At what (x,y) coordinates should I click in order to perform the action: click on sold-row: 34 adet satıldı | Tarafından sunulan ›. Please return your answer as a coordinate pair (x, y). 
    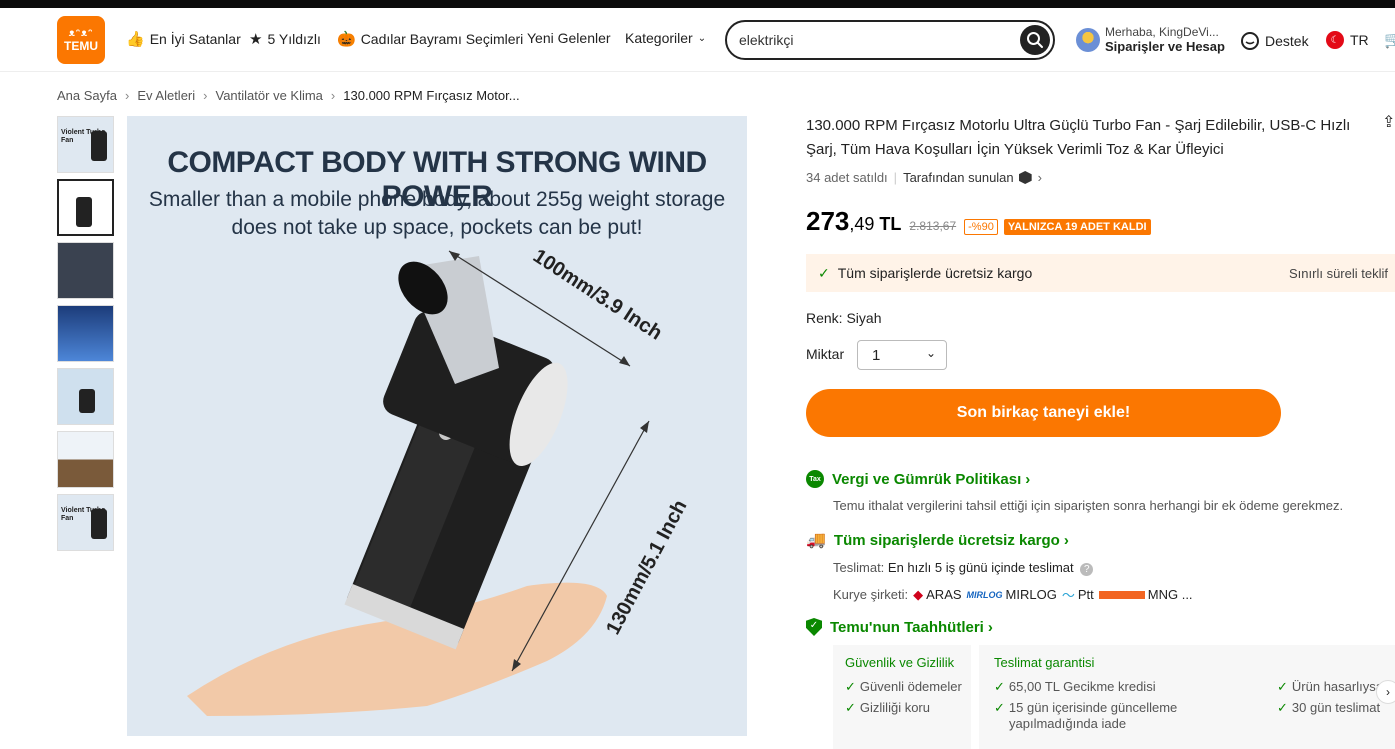
    Looking at the image, I should click on (924, 177).